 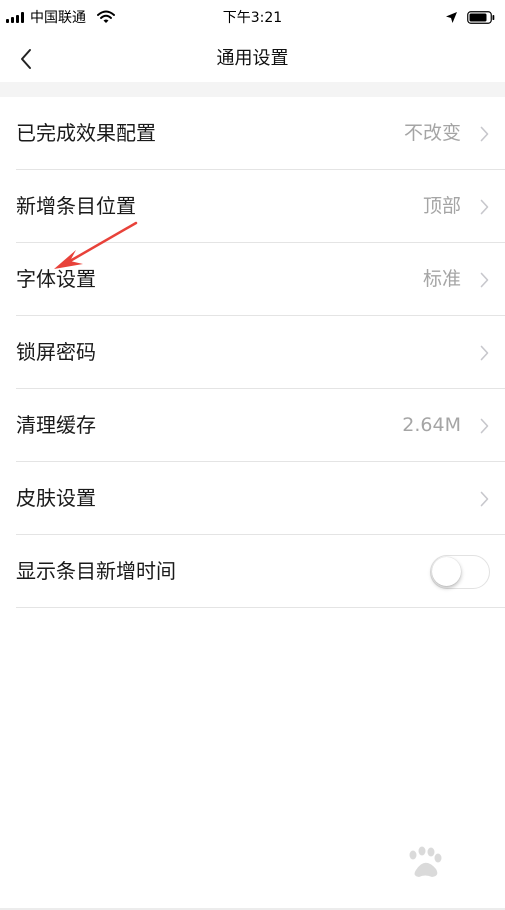 I want to click on setting-row-show-add-time: 显示条目新增时间, so click(x=260, y=571).